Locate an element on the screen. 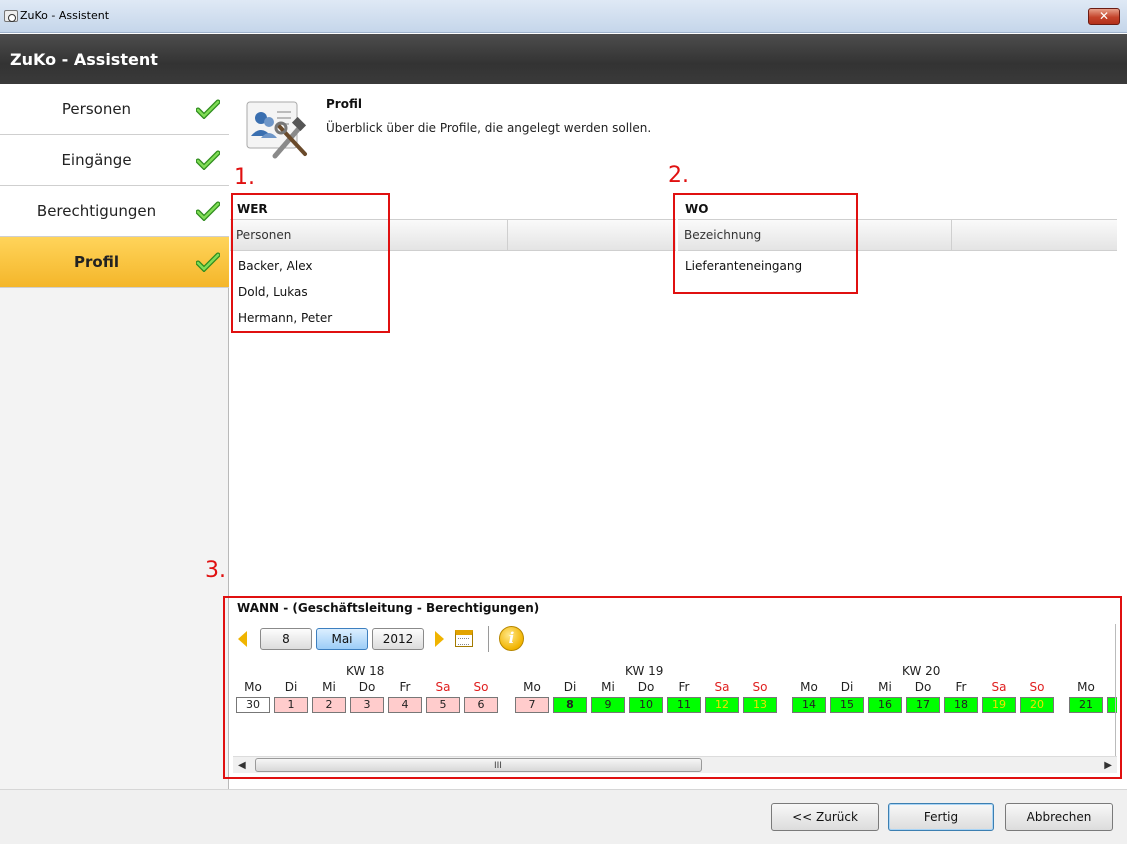 This screenshot has height=844, width=1127. step-personen: Personen is located at coordinates (114, 109).